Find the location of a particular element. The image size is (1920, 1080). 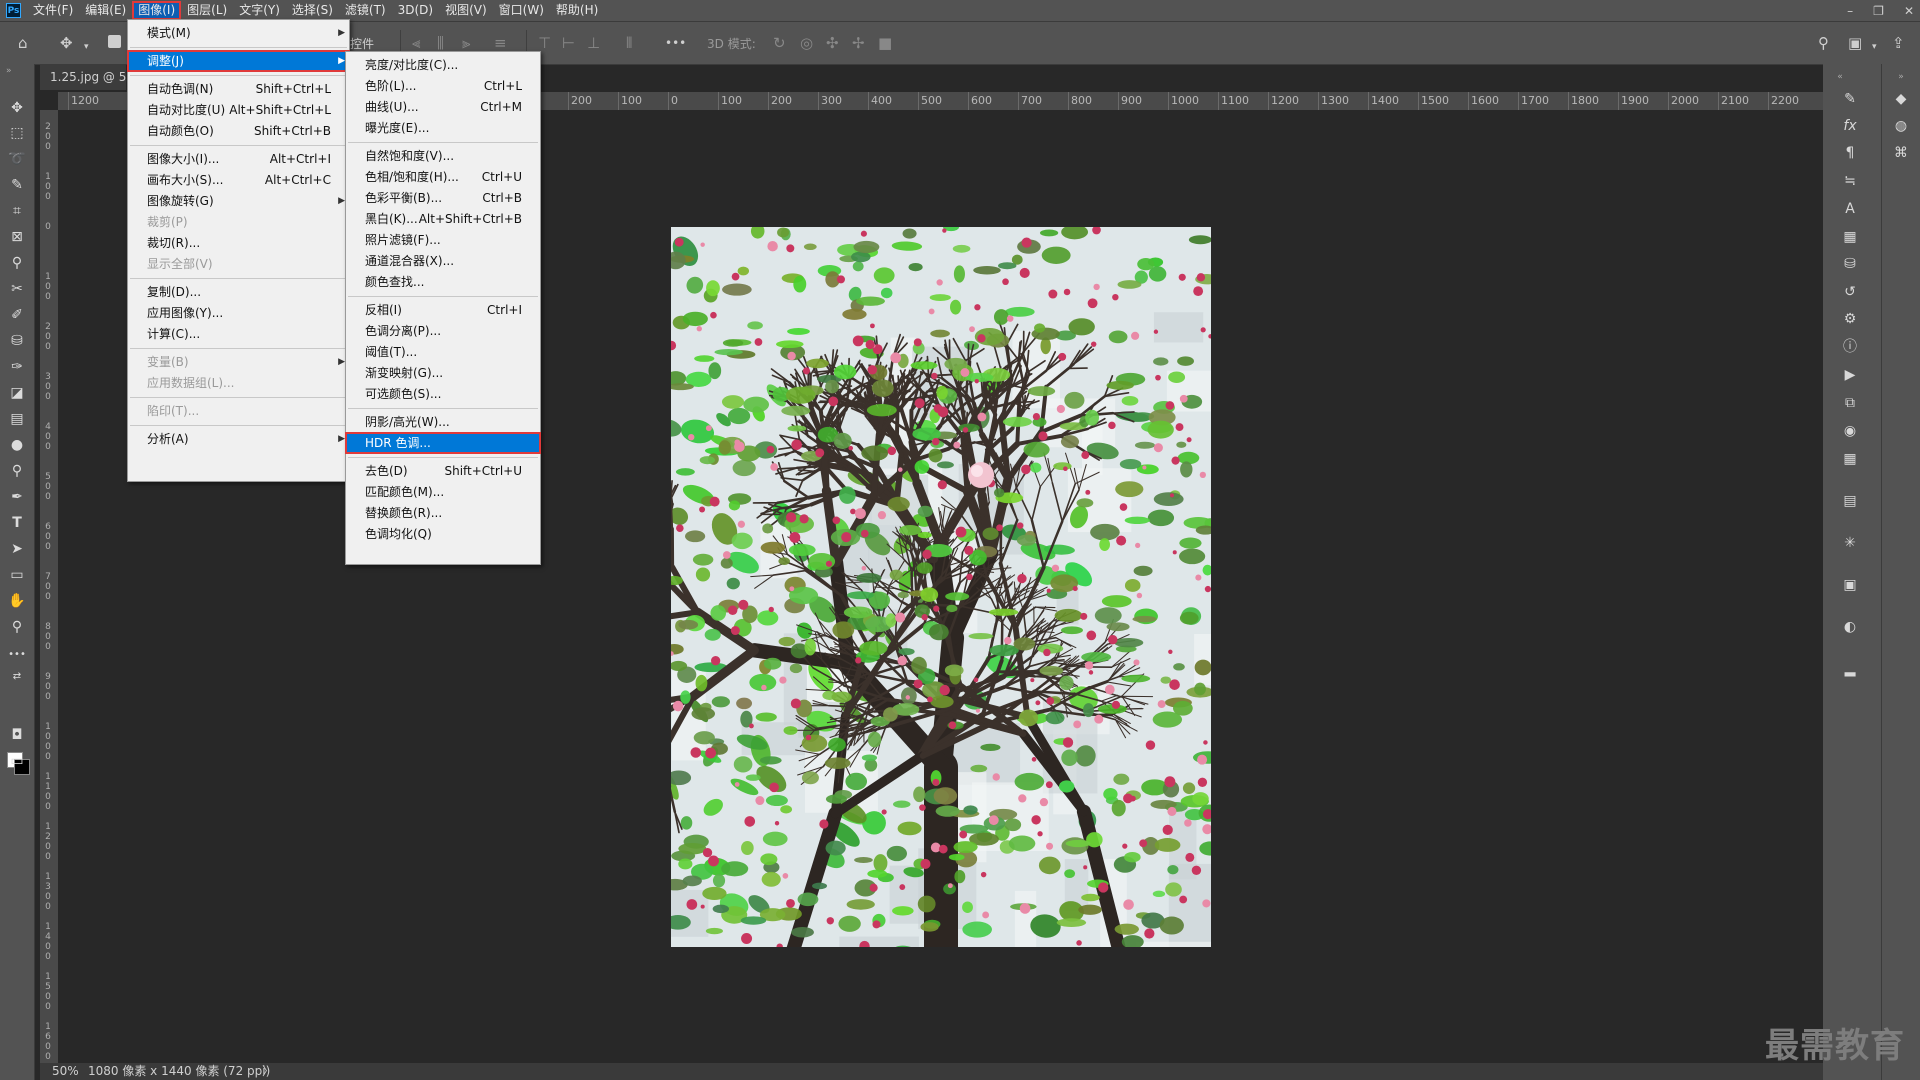

3d-pan-icon: ✣ is located at coordinates (832, 43).